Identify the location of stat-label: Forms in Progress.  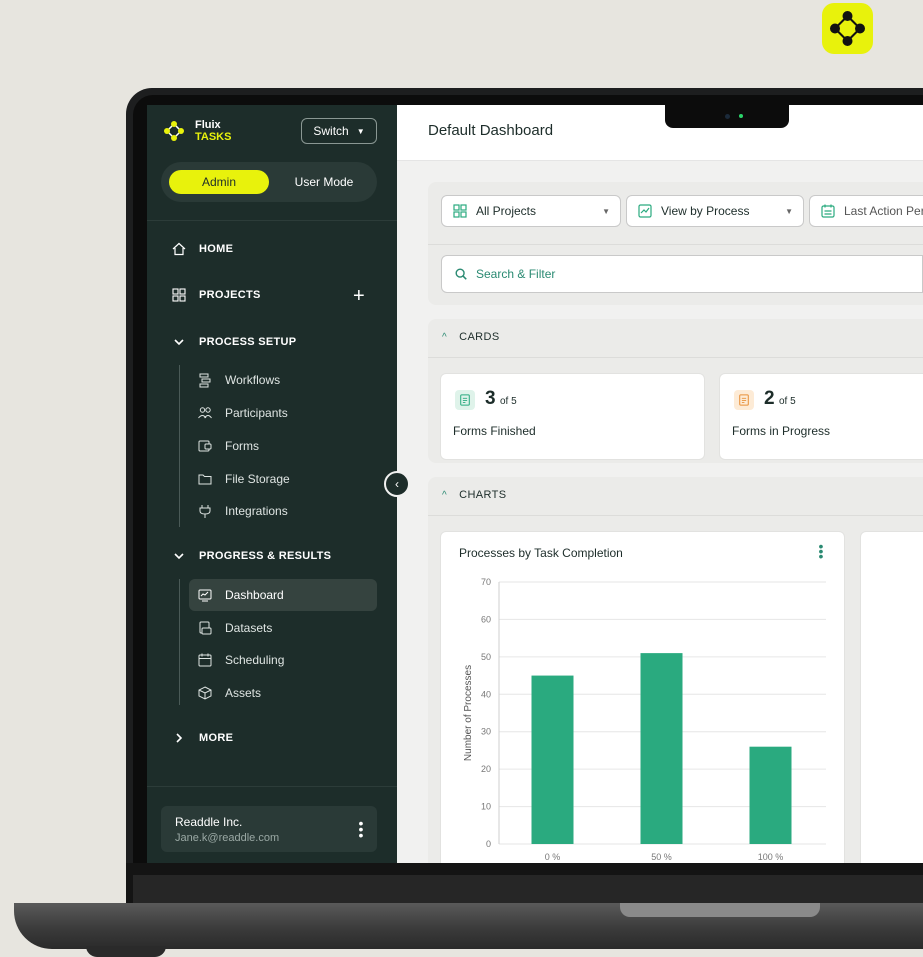
(781, 431).